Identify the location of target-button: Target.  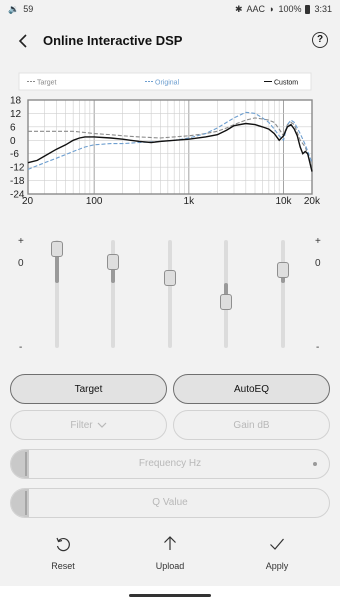
(88, 389).